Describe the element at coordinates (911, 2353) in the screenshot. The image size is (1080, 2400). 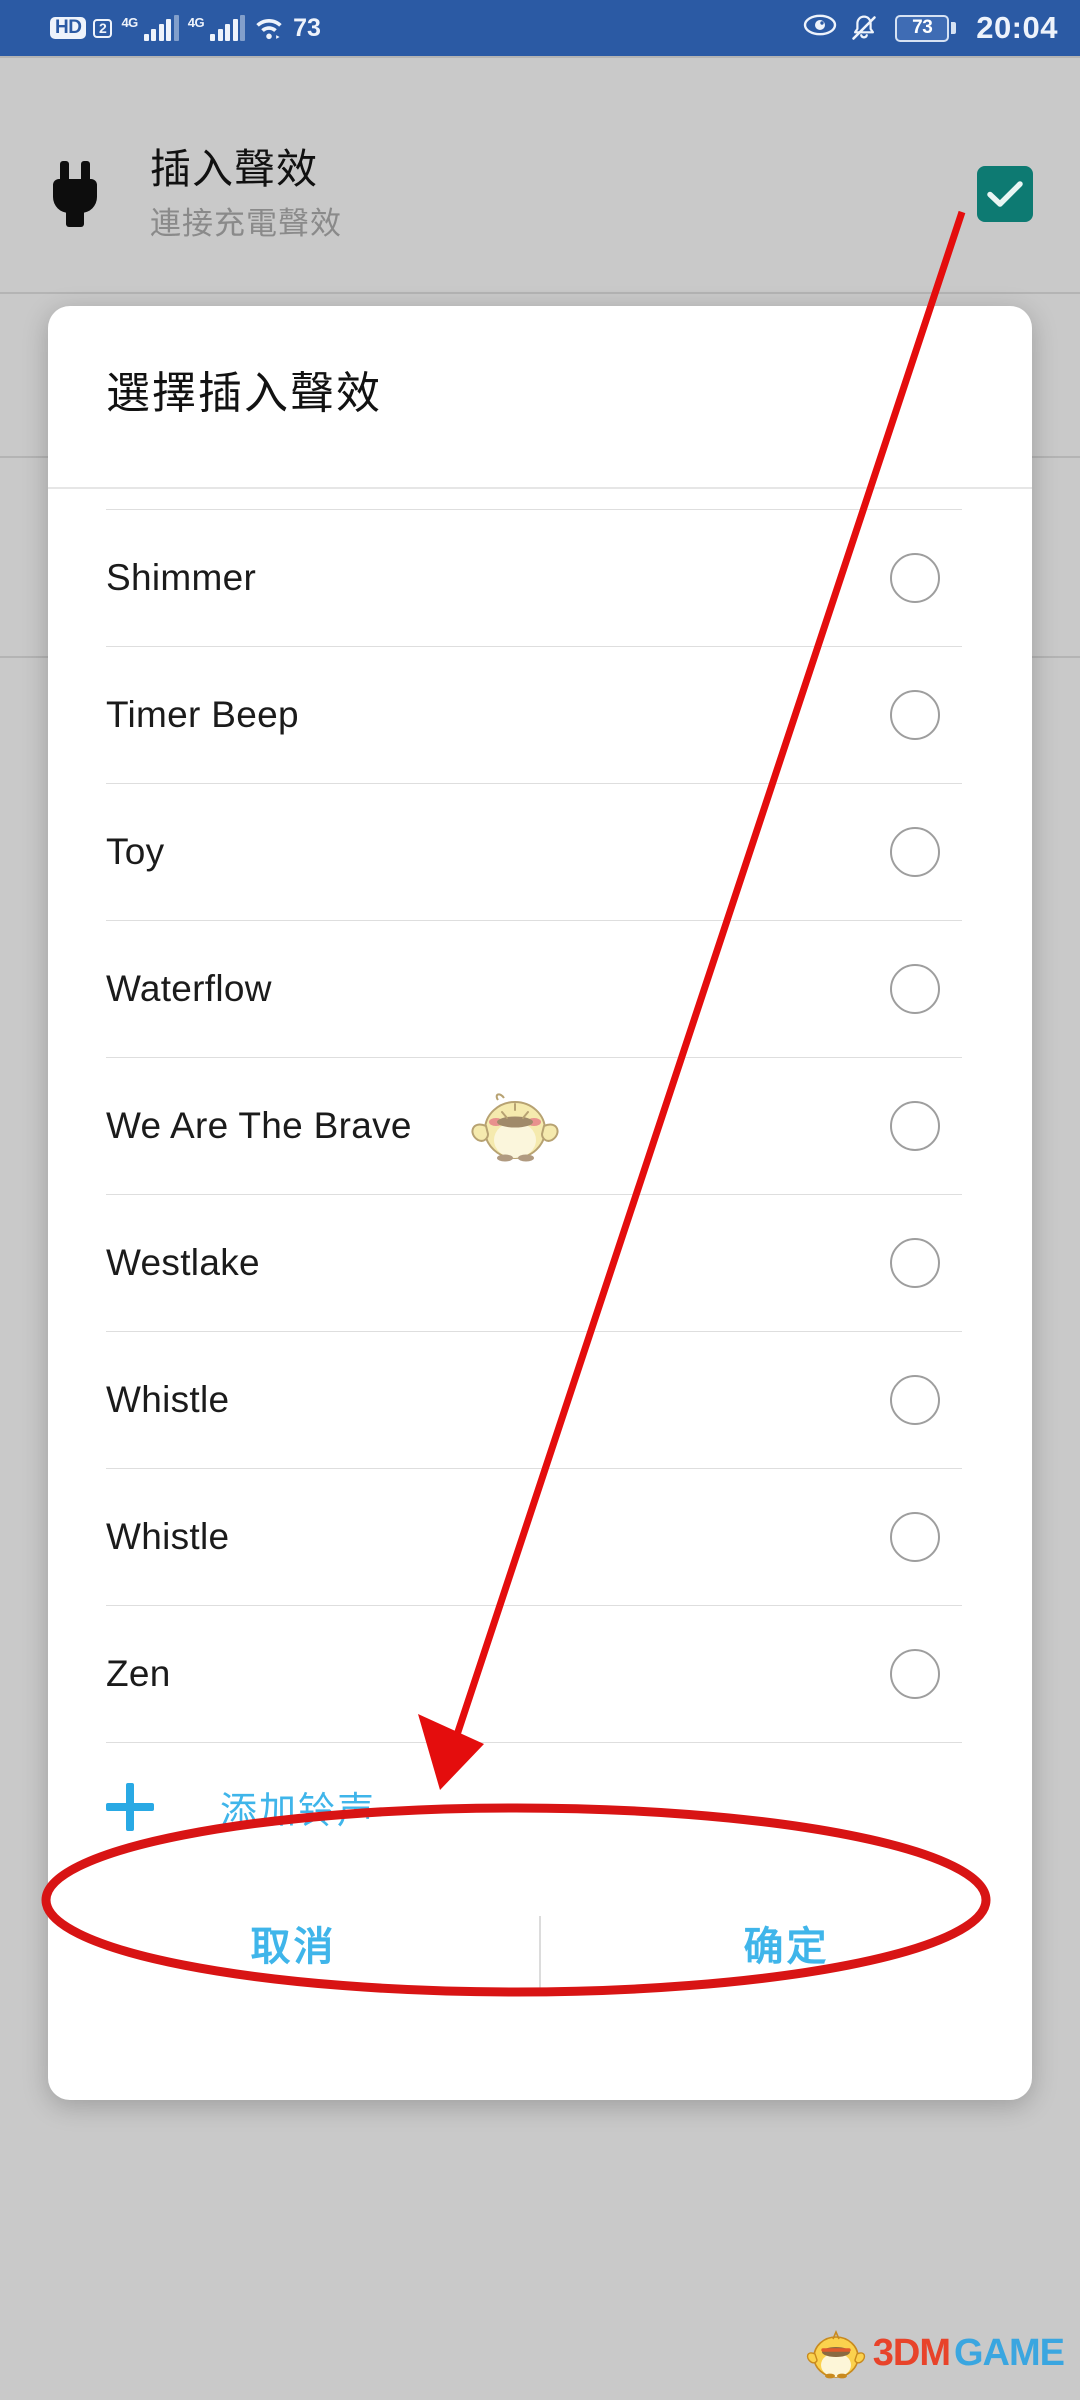
I see `watermark-text-3dm: 3DM` at that location.